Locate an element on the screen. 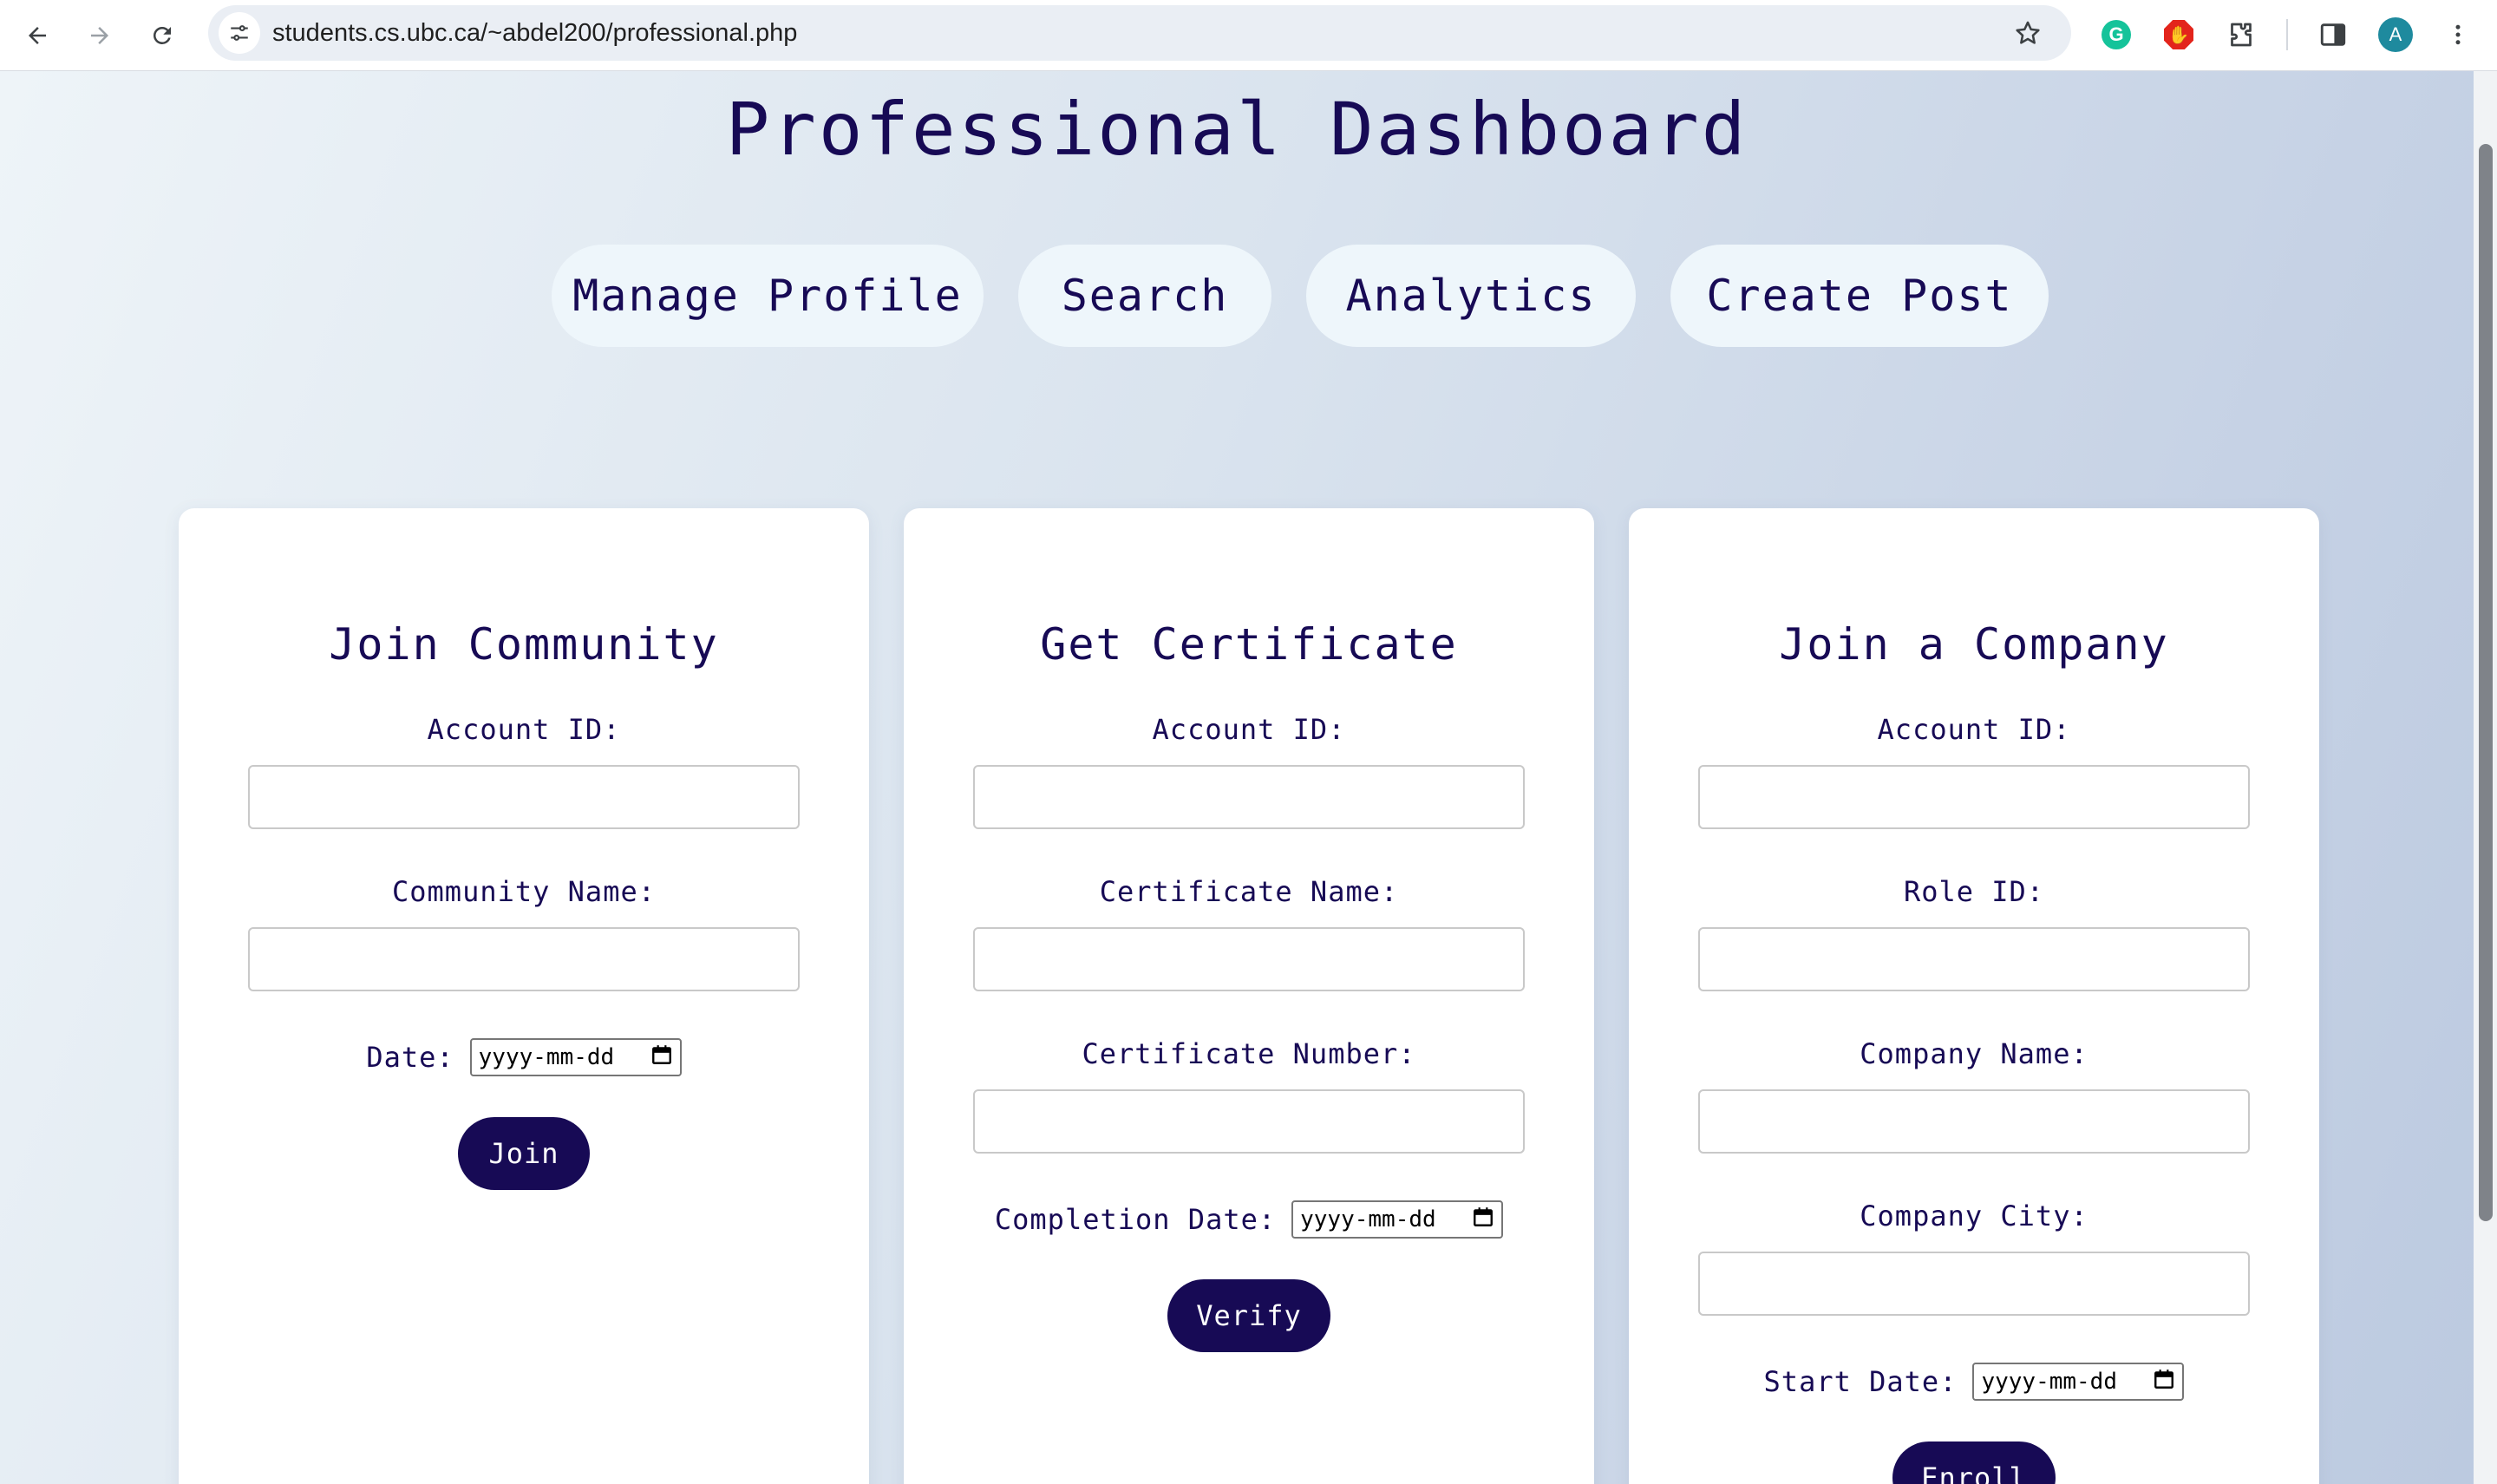 This screenshot has width=2497, height=1484. certificate-number-input is located at coordinates (1249, 1122).